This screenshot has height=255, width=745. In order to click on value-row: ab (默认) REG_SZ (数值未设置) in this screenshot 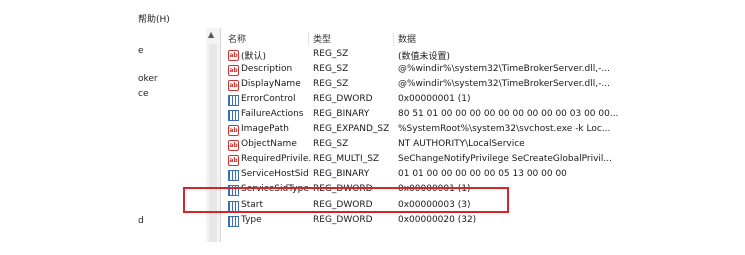, I will do `click(484, 56)`.